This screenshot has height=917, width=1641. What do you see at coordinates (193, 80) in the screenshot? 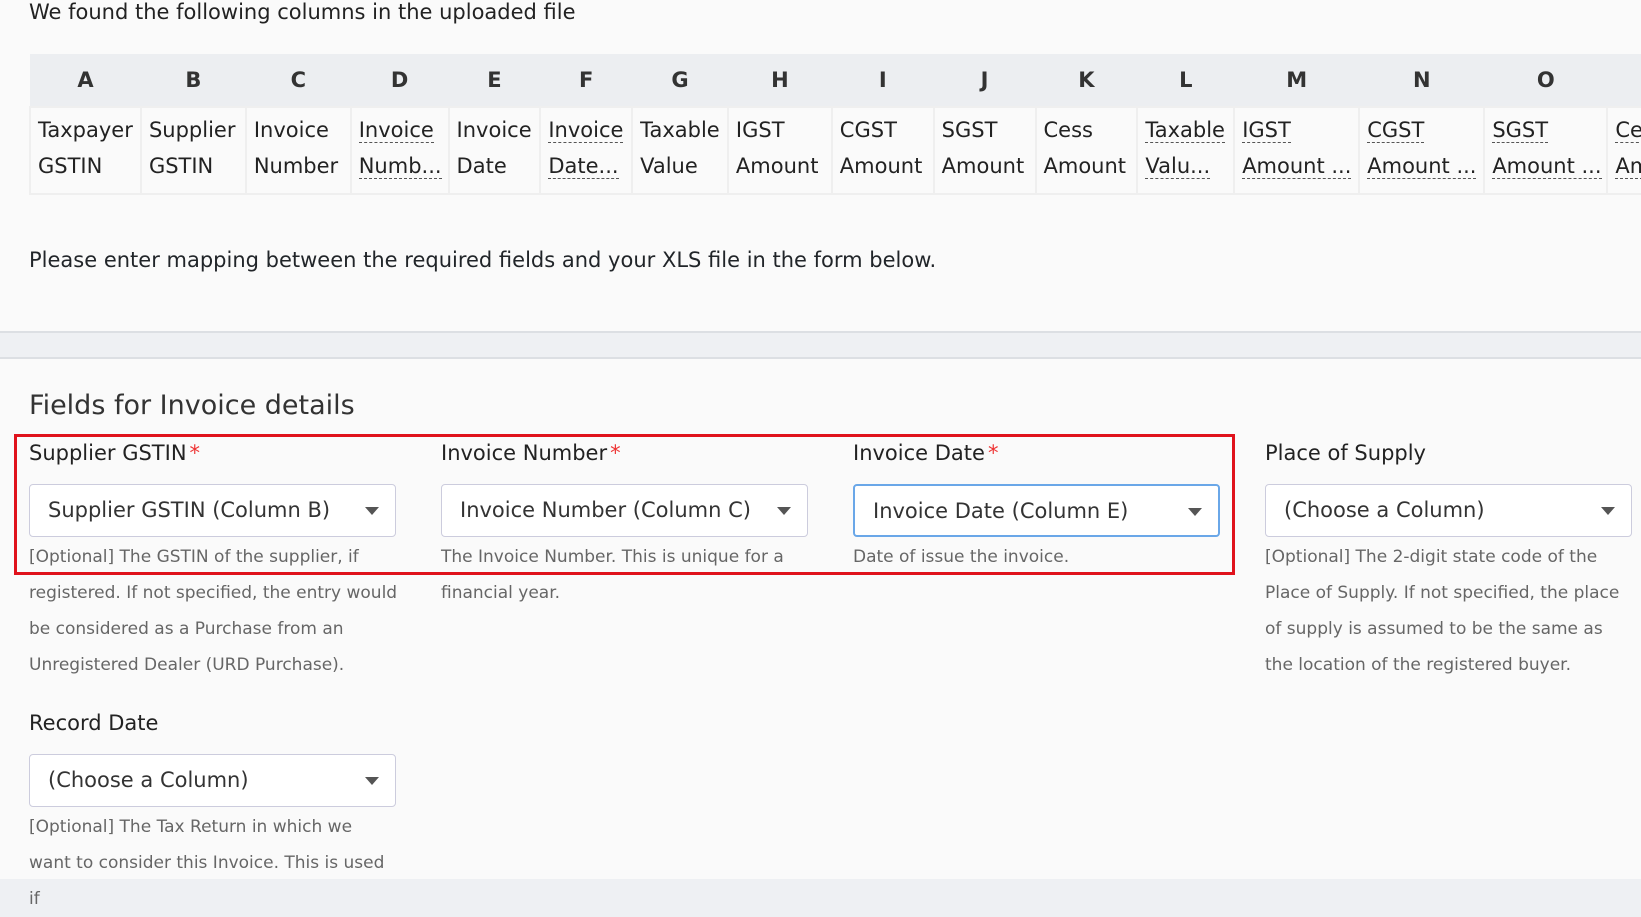
I see `column-letter: B` at bounding box center [193, 80].